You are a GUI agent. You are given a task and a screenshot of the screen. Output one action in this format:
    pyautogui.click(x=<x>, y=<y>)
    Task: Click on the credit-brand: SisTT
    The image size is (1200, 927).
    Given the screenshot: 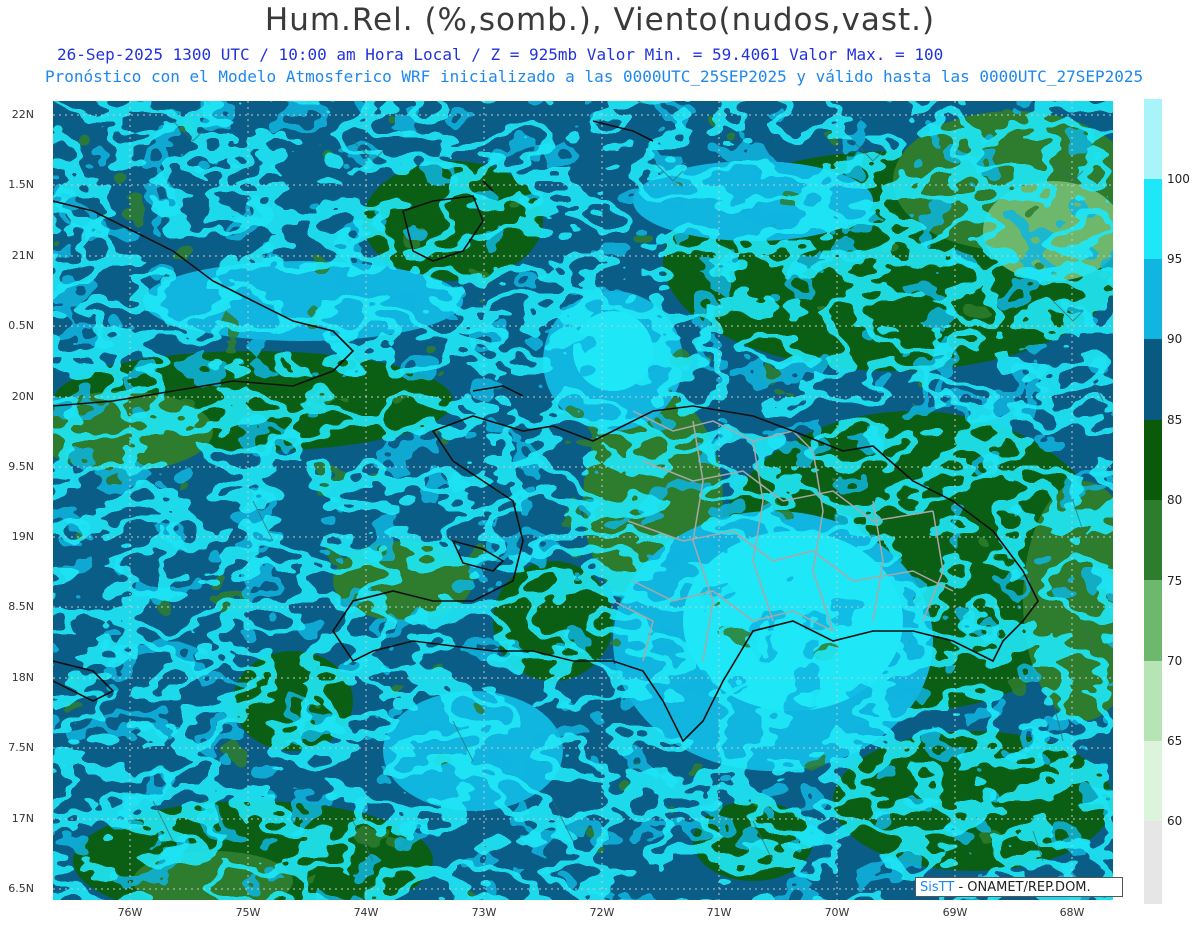 What is the action you would take?
    pyautogui.click(x=937, y=887)
    